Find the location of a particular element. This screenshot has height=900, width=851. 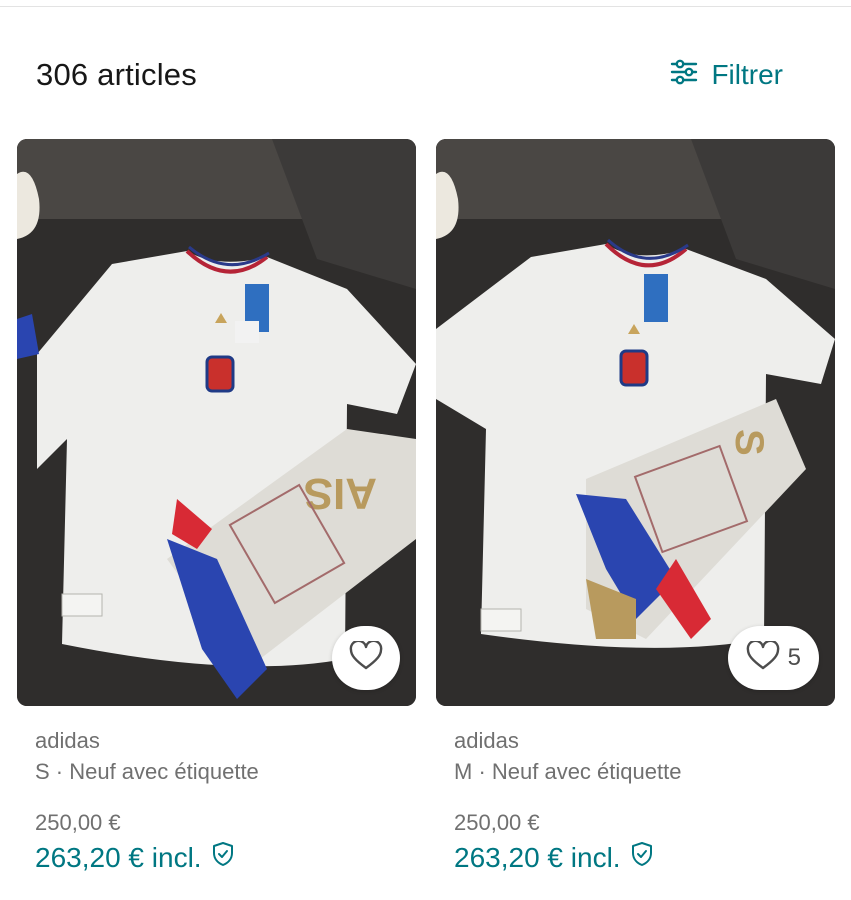

favourite-count: 5 is located at coordinates (794, 657).